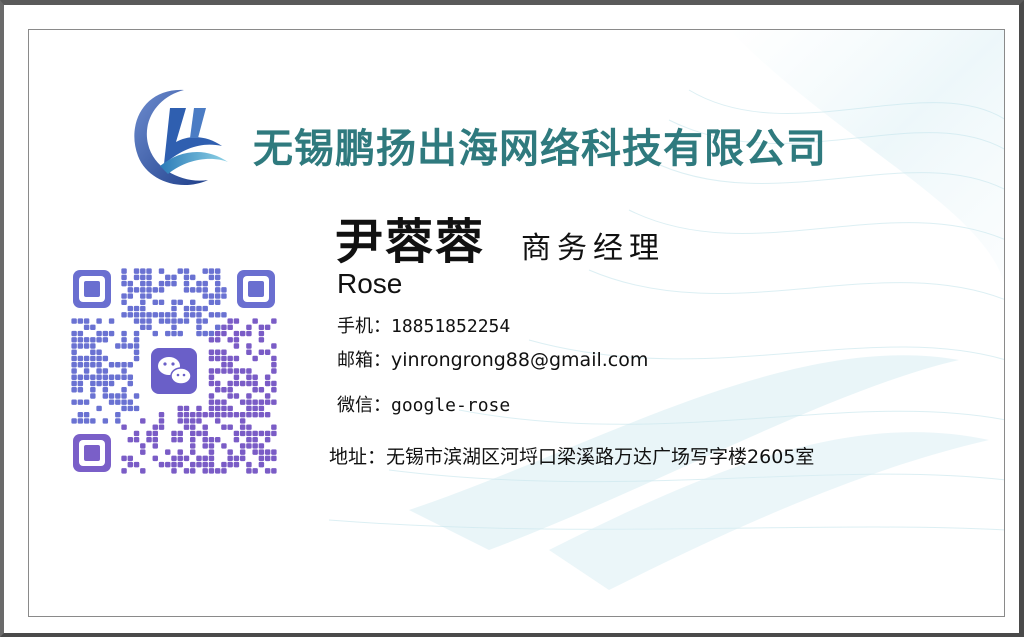 The height and width of the screenshot is (637, 1024). What do you see at coordinates (600, 457) in the screenshot?
I see `address-text: 无锡市滨湖区河埒口梁溪路万达广场写字楼2605室` at bounding box center [600, 457].